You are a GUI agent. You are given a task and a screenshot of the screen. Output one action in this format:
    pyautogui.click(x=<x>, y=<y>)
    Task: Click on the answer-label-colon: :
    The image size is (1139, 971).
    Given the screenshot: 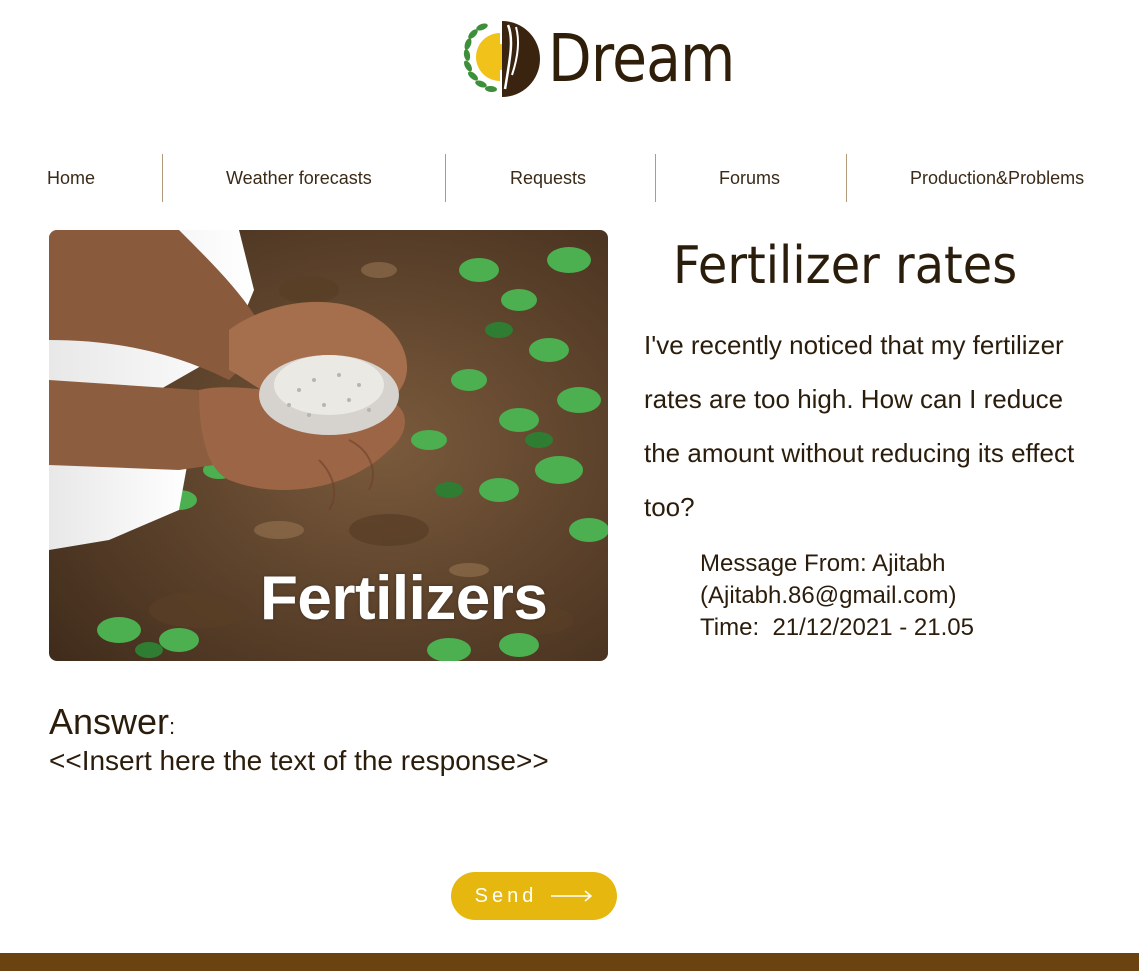 What is the action you would take?
    pyautogui.click(x=172, y=726)
    